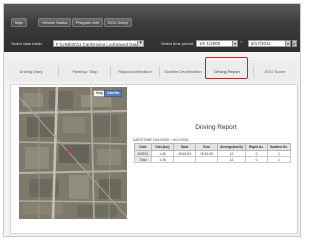 Image resolution: width=320 pixels, height=240 pixels. What do you see at coordinates (118, 22) in the screenshot?
I see `menu-tab-ecu-setup: ECU Setup` at bounding box center [118, 22].